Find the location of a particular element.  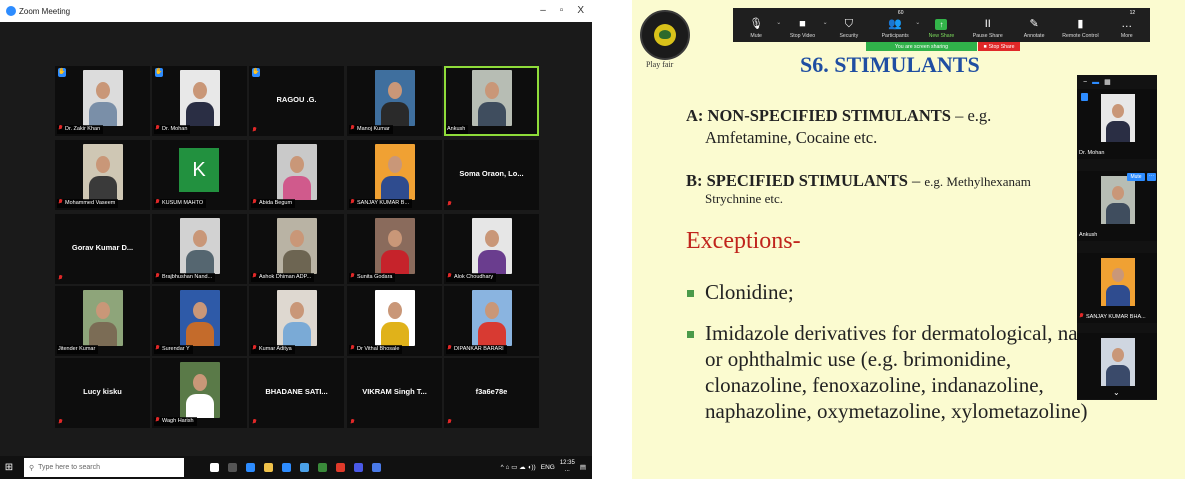

toolbar-more-button: … 12 More is located at coordinates (1127, 25).